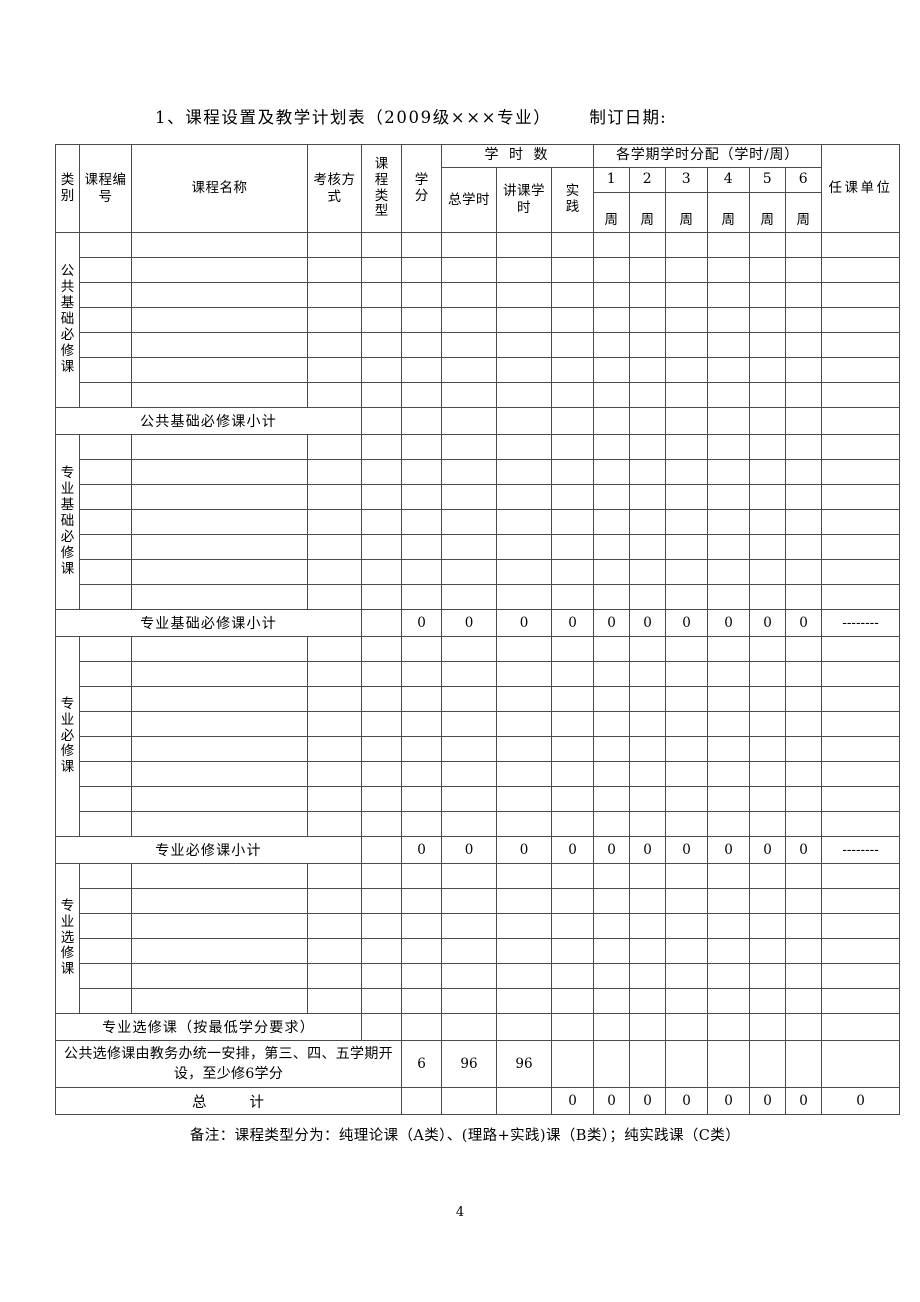  I want to click on subtotal-semester-2: 0, so click(648, 623).